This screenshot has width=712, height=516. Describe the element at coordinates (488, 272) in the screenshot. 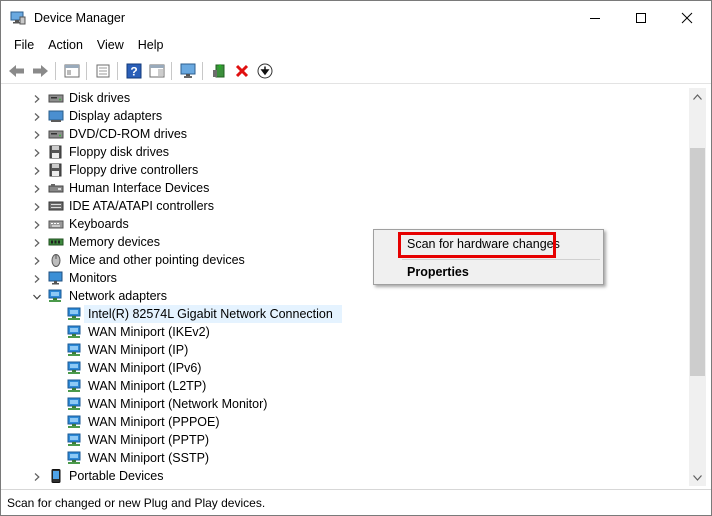

I see `context-menu-properties: Properties` at that location.